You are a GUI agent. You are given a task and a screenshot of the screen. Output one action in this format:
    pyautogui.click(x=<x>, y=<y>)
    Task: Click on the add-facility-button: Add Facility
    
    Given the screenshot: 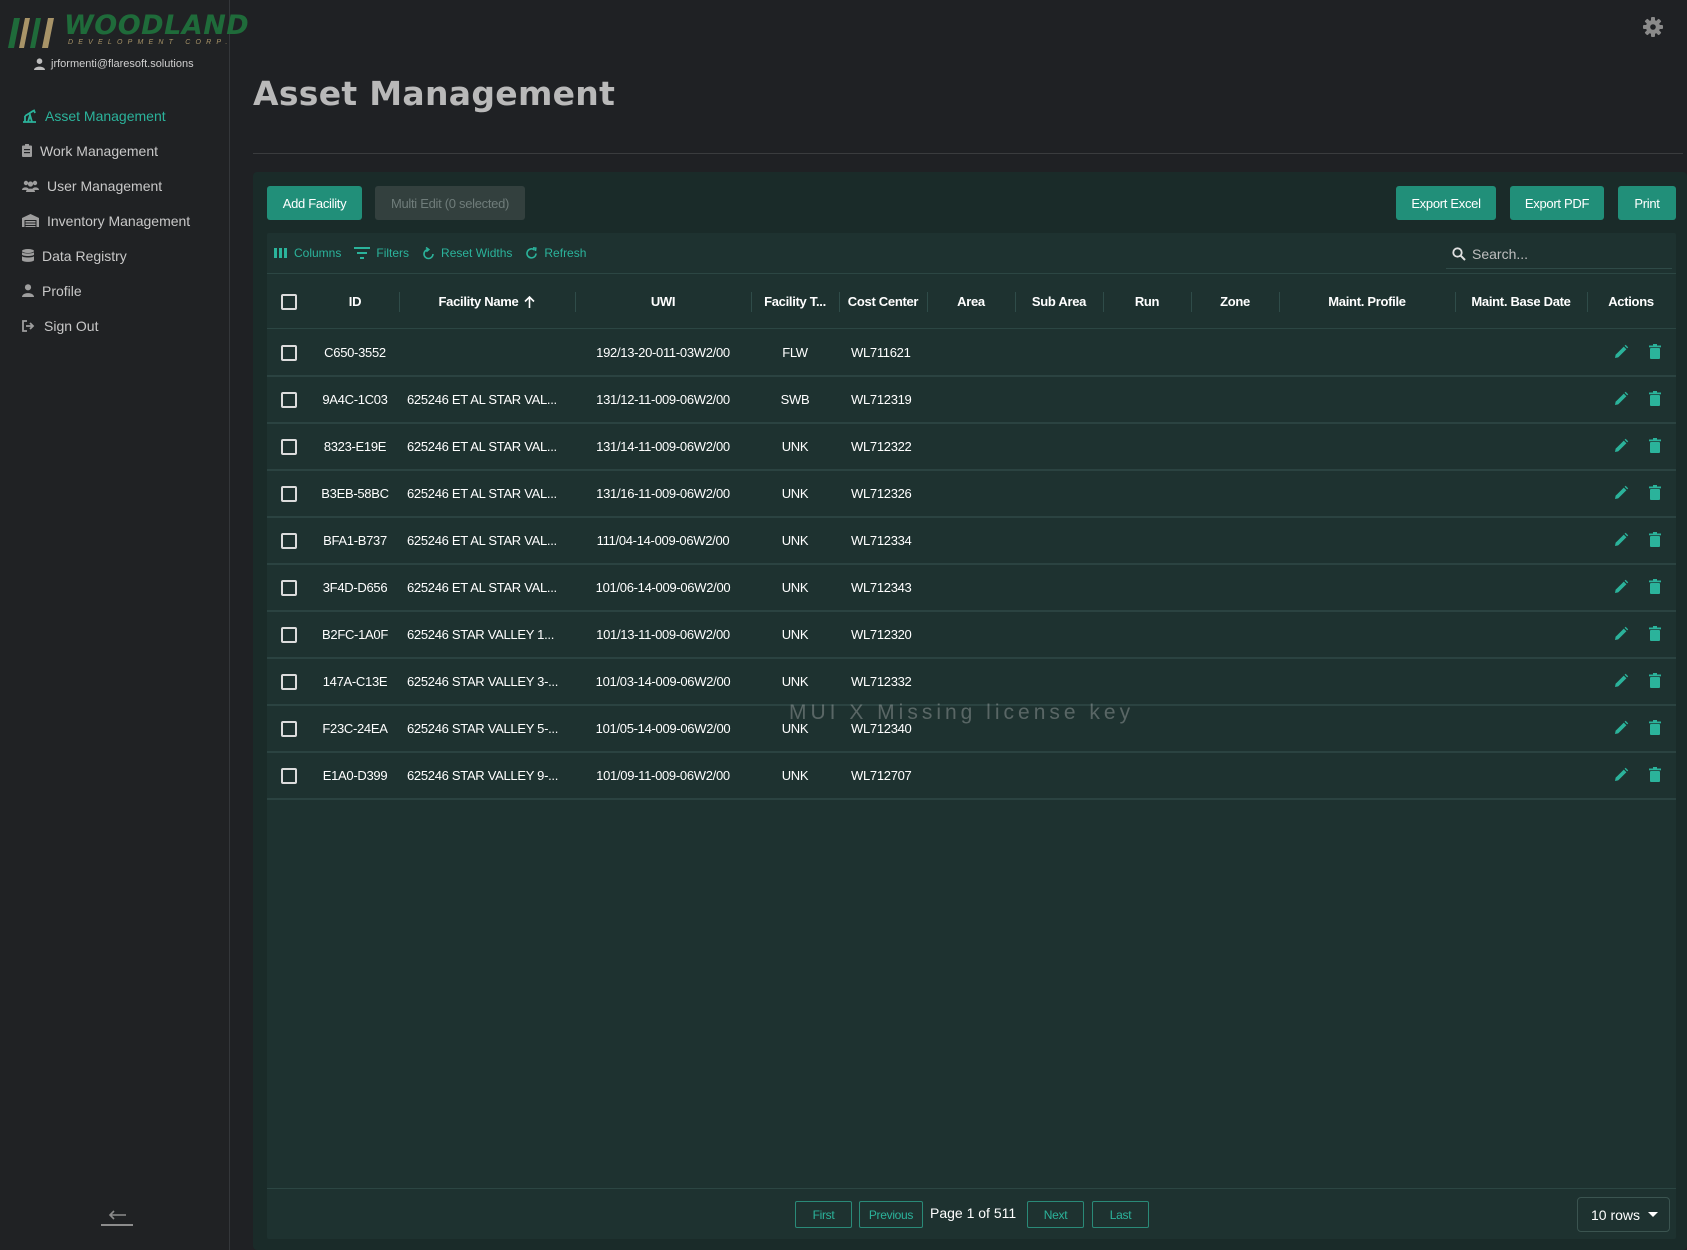 What is the action you would take?
    pyautogui.click(x=314, y=203)
    